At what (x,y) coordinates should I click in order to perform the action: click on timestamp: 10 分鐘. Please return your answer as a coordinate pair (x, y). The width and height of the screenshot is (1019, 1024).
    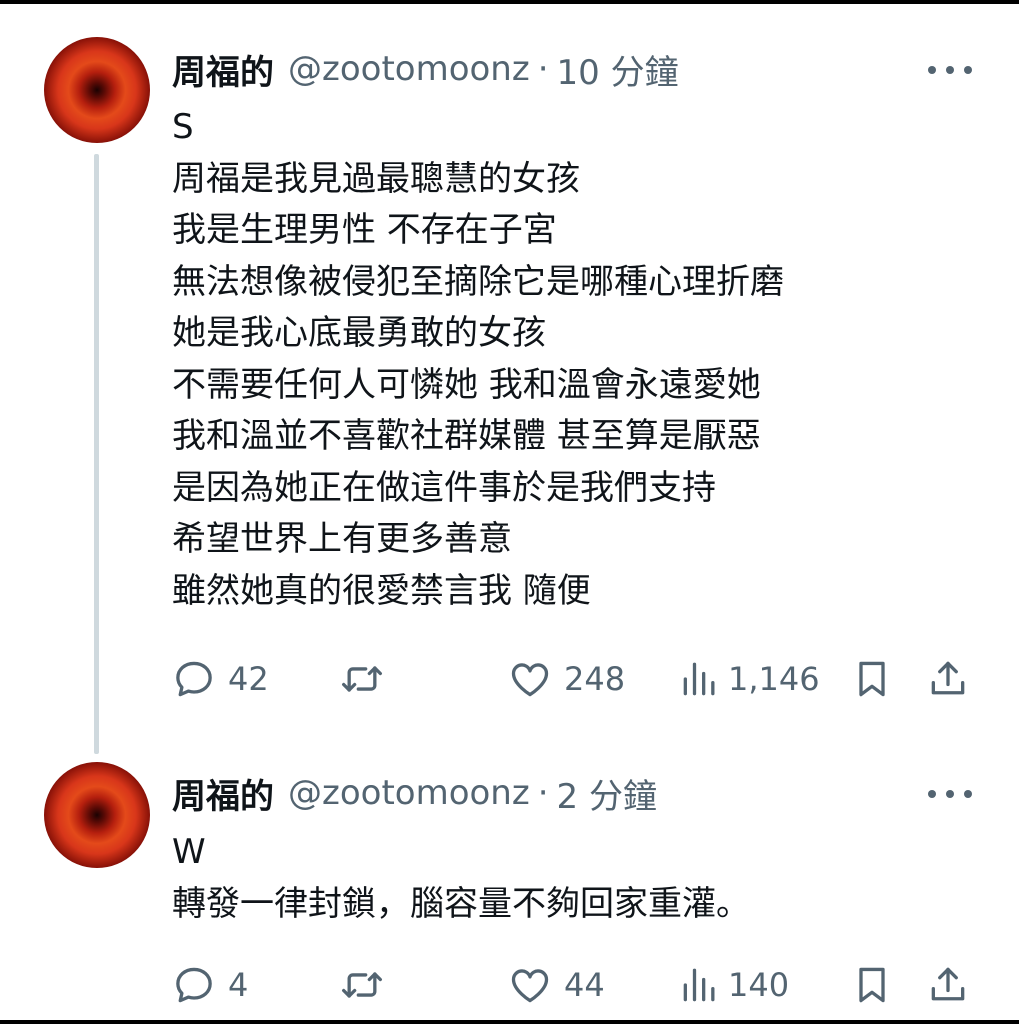
    Looking at the image, I should click on (618, 69).